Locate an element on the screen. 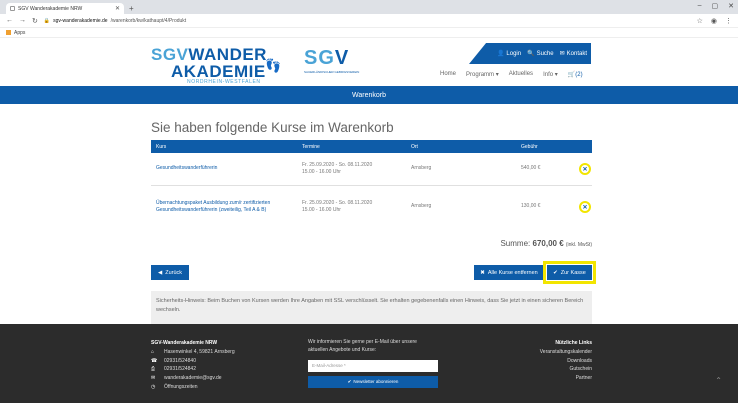 The width and height of the screenshot is (738, 403). search-label: Suche is located at coordinates (545, 53).